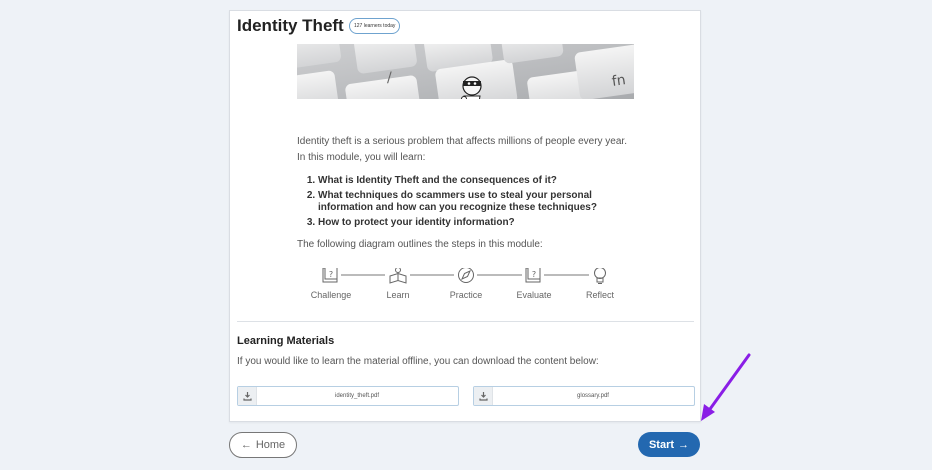  I want to click on arrow-right-icon: →, so click(684, 444).